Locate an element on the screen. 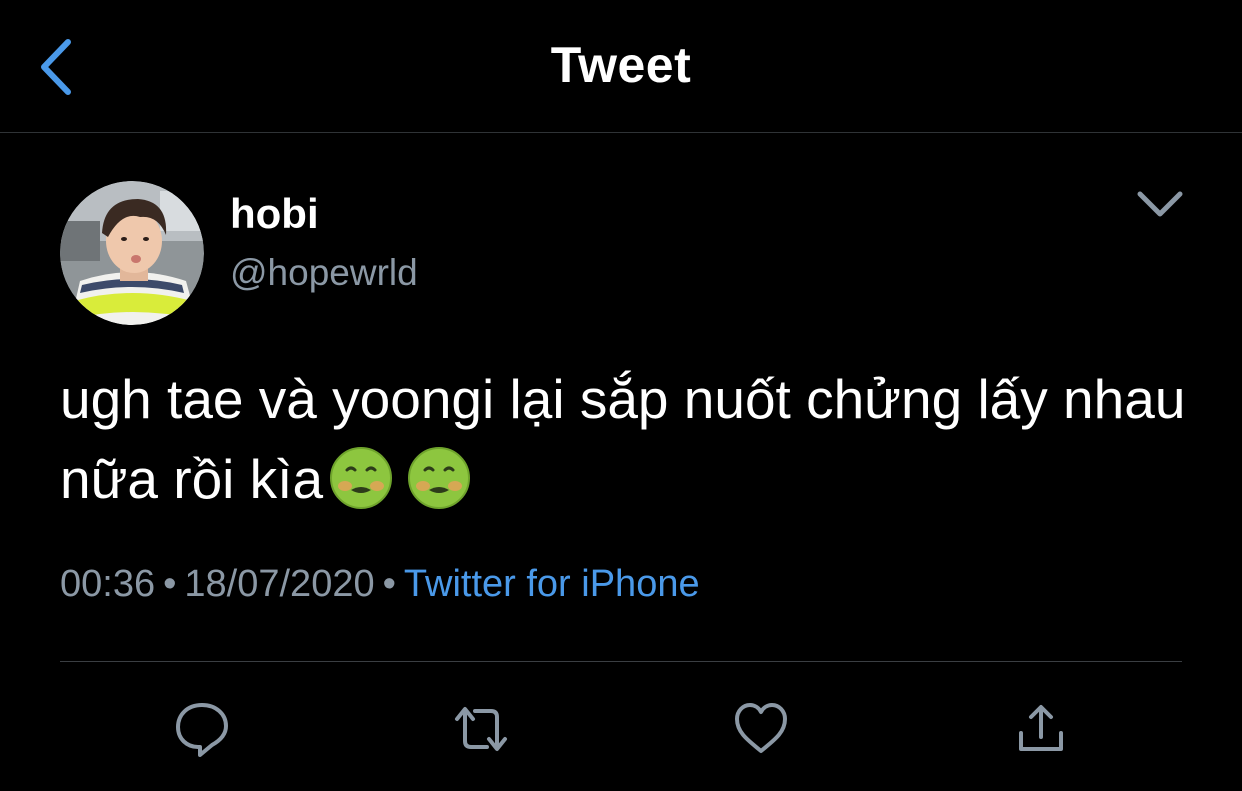 The width and height of the screenshot is (1242, 791). share-button is located at coordinates (1041, 729).